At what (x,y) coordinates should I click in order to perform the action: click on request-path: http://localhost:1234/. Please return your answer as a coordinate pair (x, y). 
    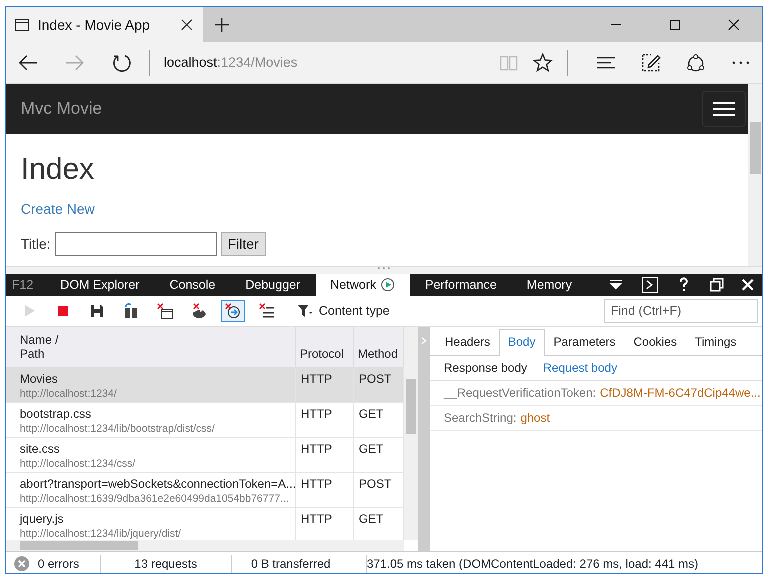
    Looking at the image, I should click on (68, 394).